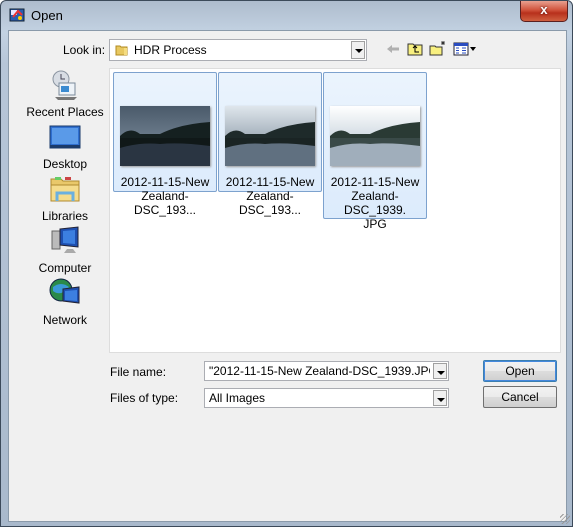 The width and height of the screenshot is (573, 527). What do you see at coordinates (144, 398) in the screenshot?
I see `files-of-type-label: Files of type:` at bounding box center [144, 398].